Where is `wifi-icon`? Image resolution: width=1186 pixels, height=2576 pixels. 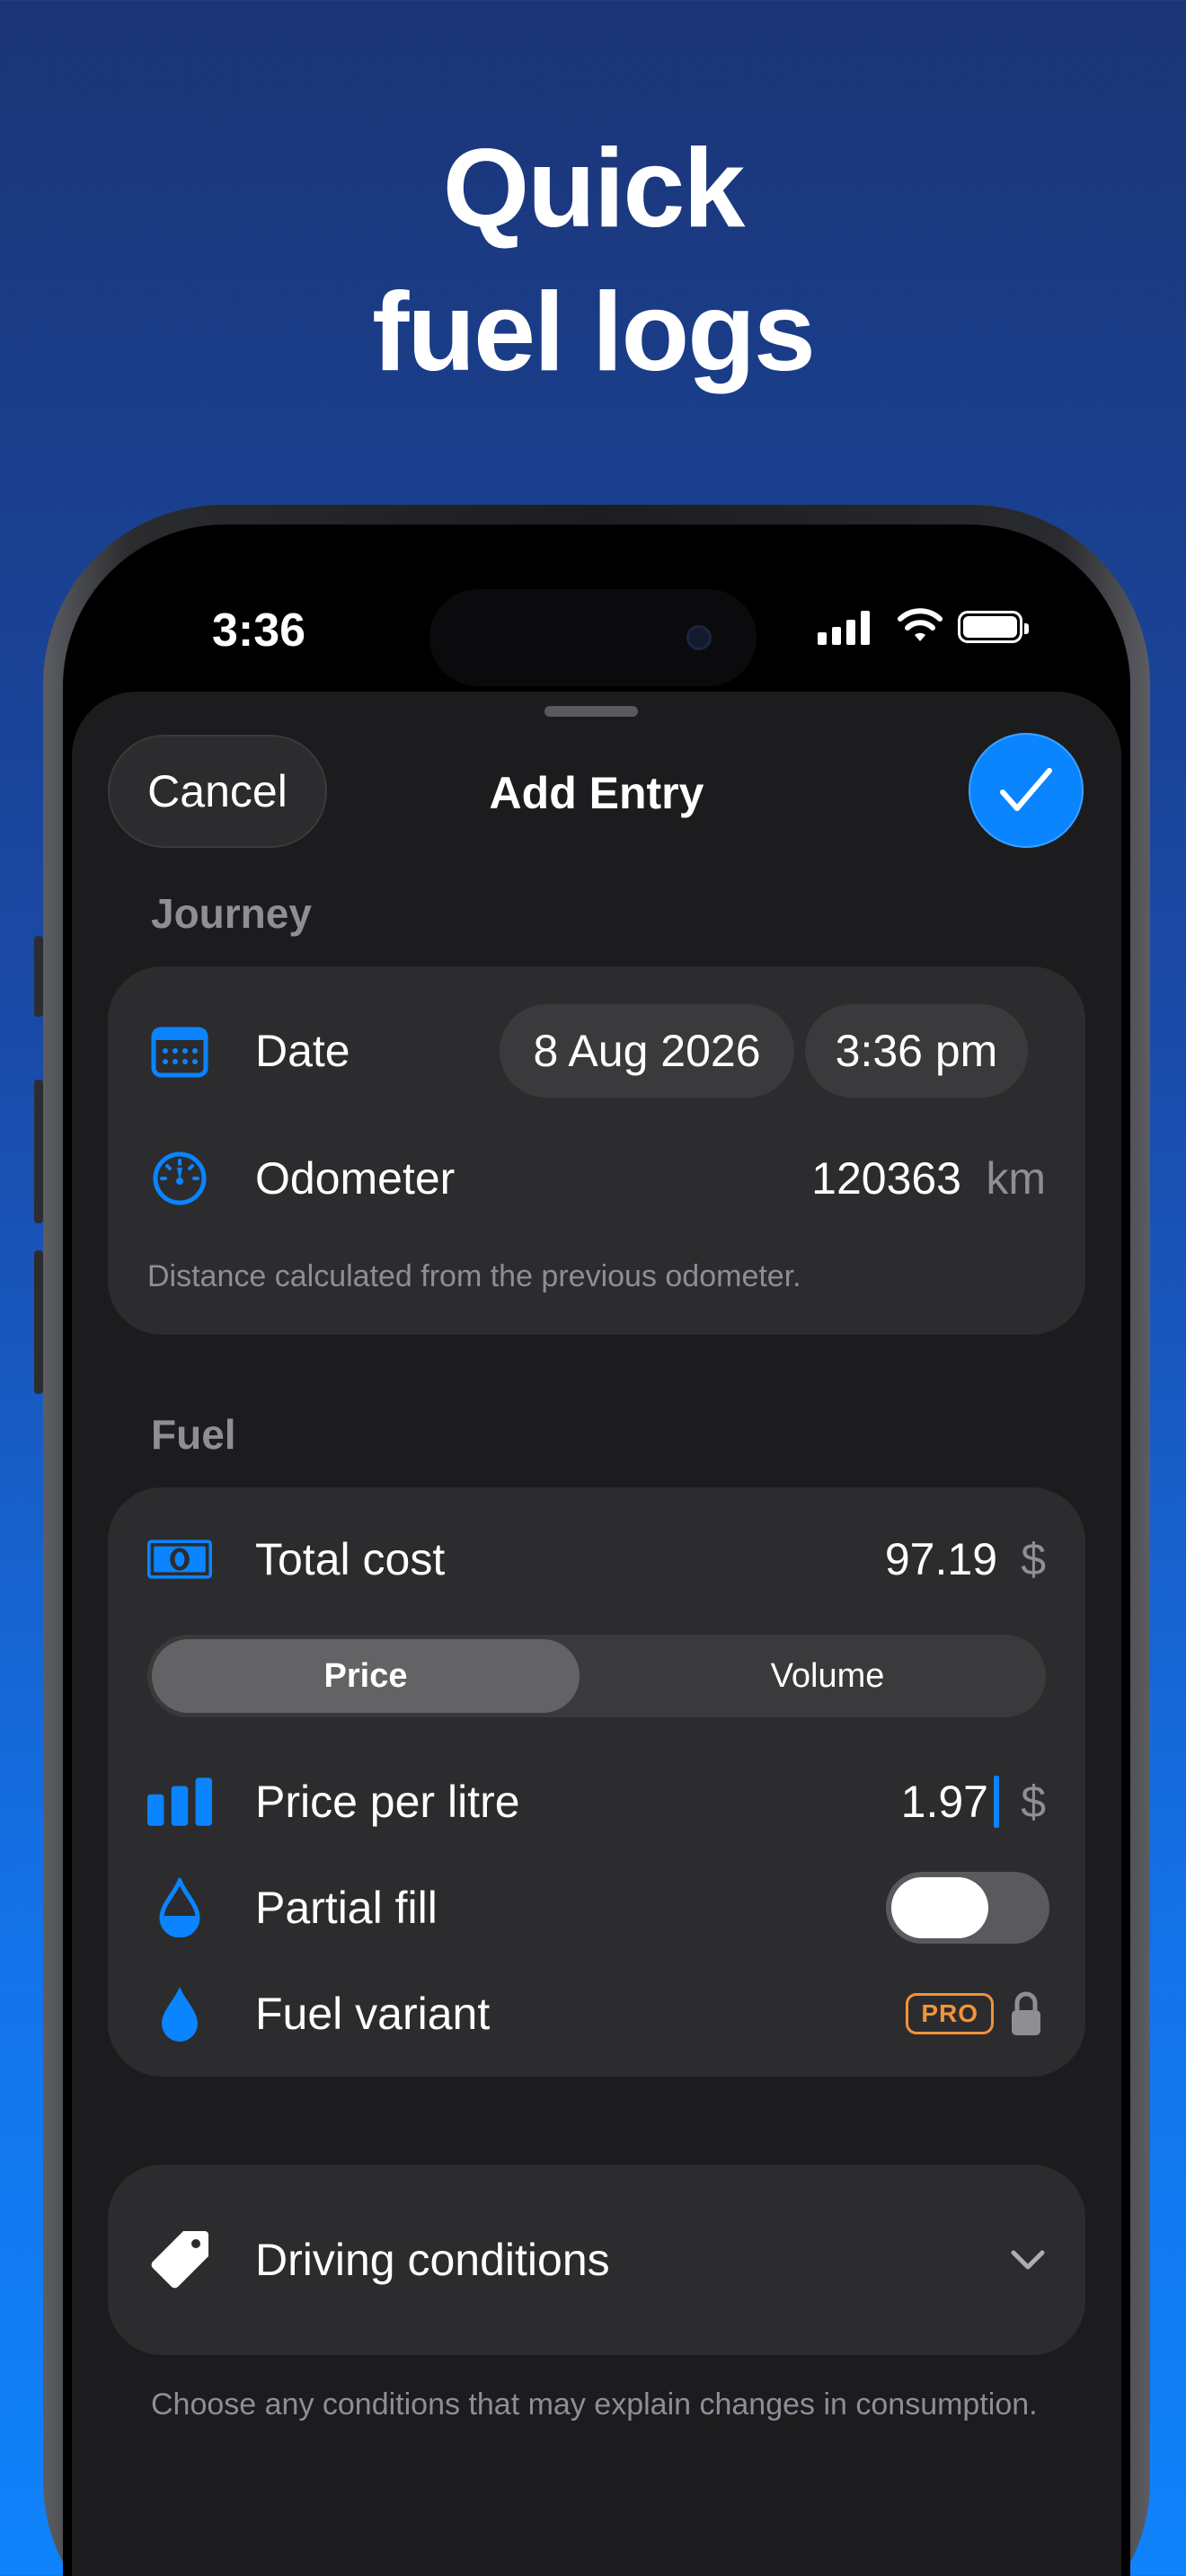 wifi-icon is located at coordinates (920, 624).